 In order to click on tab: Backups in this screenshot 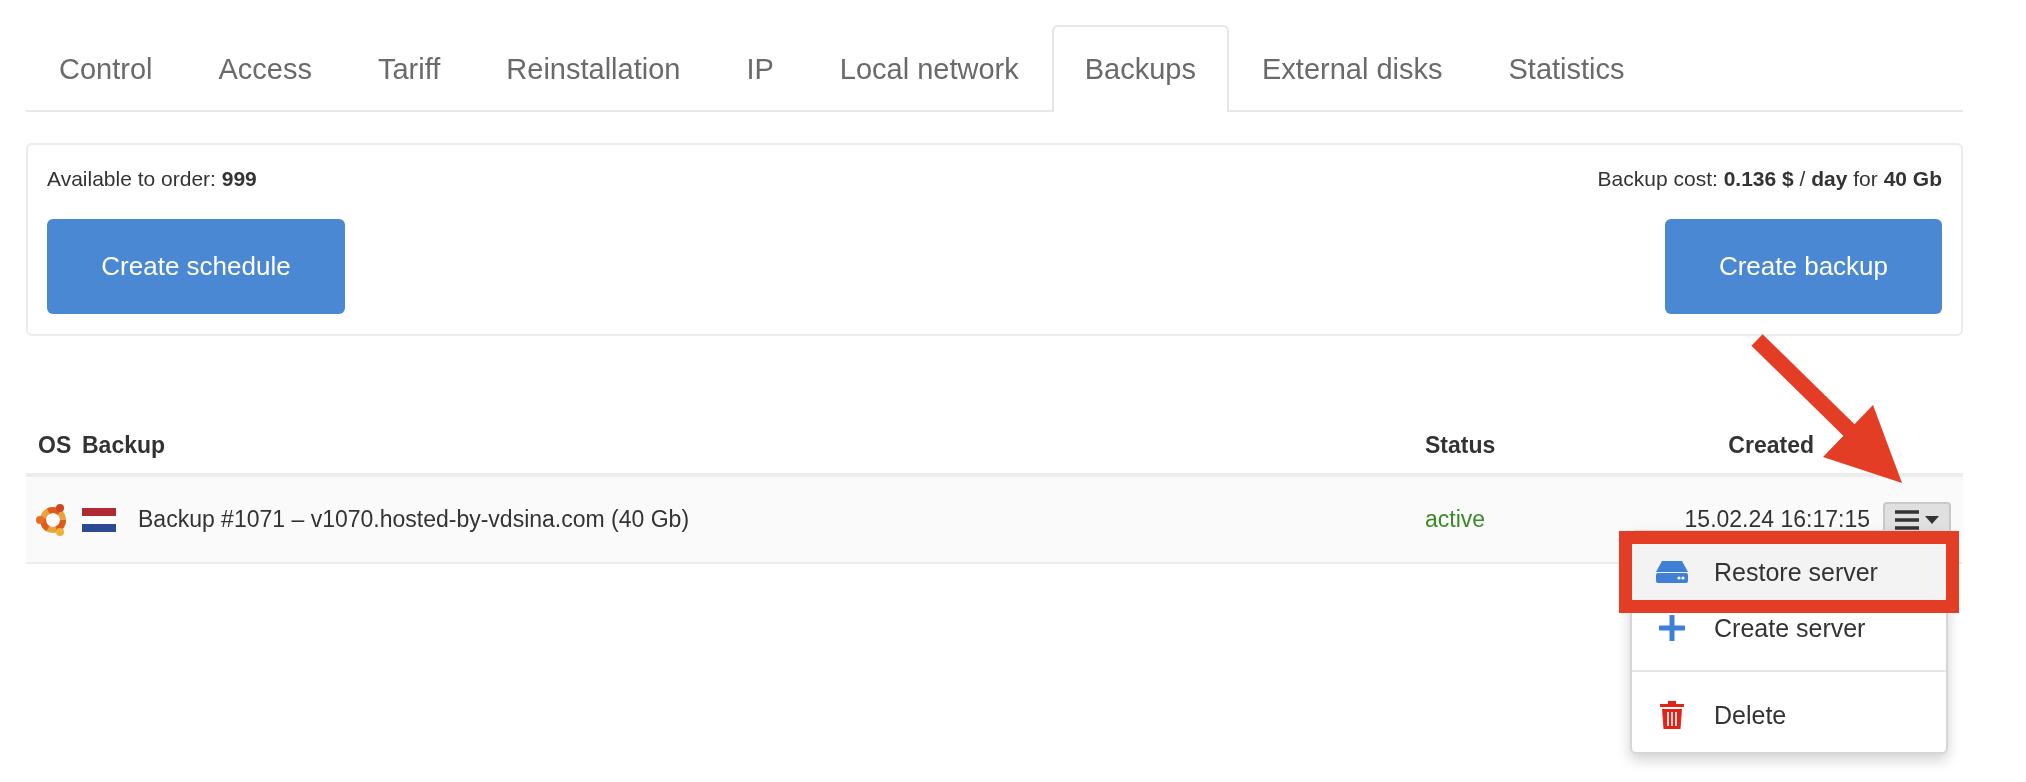, I will do `click(1140, 68)`.